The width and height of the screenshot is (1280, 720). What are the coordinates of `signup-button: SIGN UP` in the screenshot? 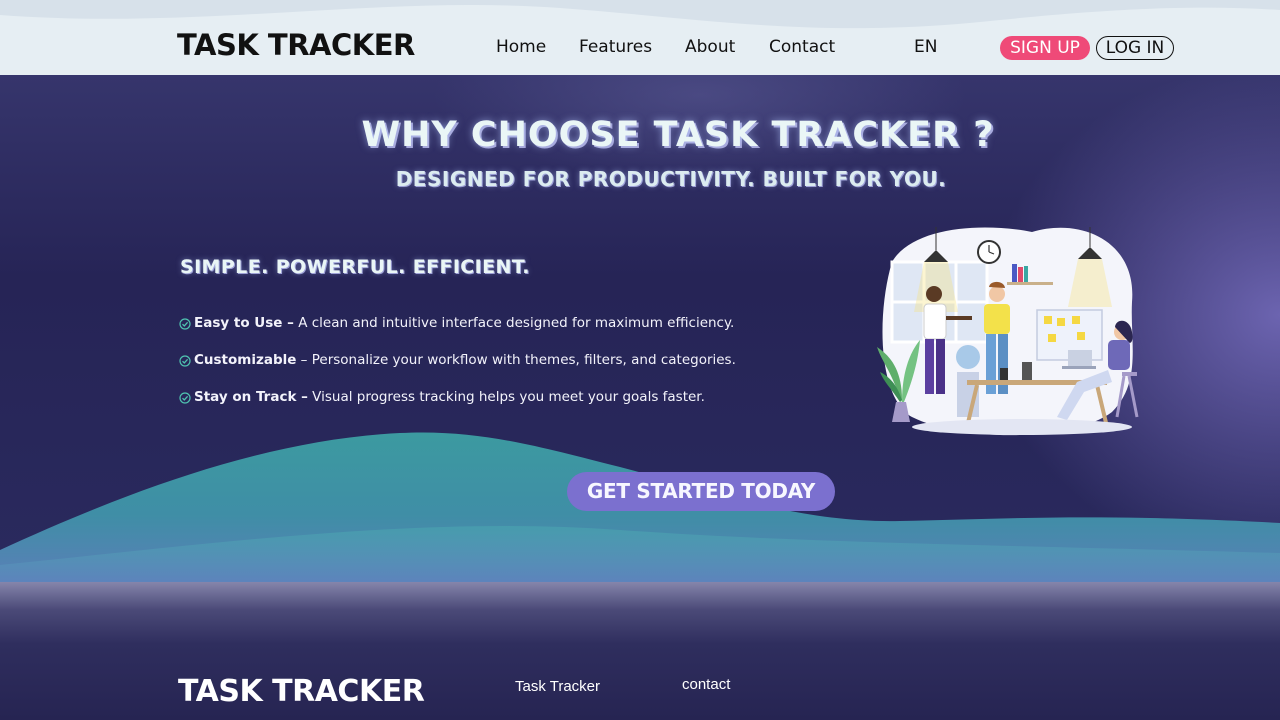 It's located at (1045, 48).